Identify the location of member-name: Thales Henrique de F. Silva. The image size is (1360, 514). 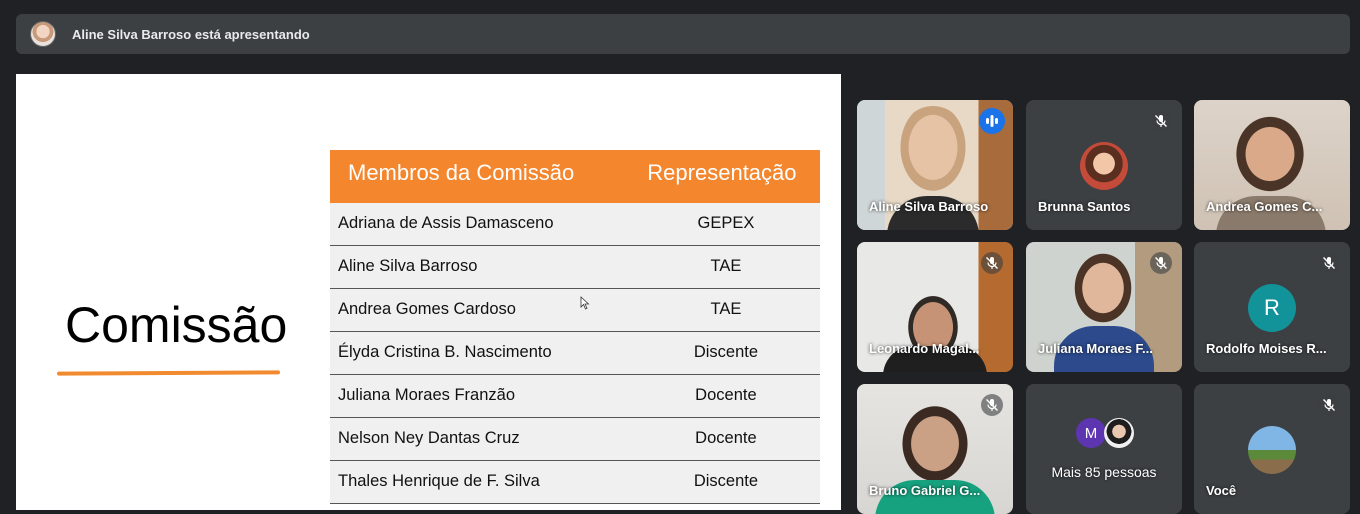
(481, 482).